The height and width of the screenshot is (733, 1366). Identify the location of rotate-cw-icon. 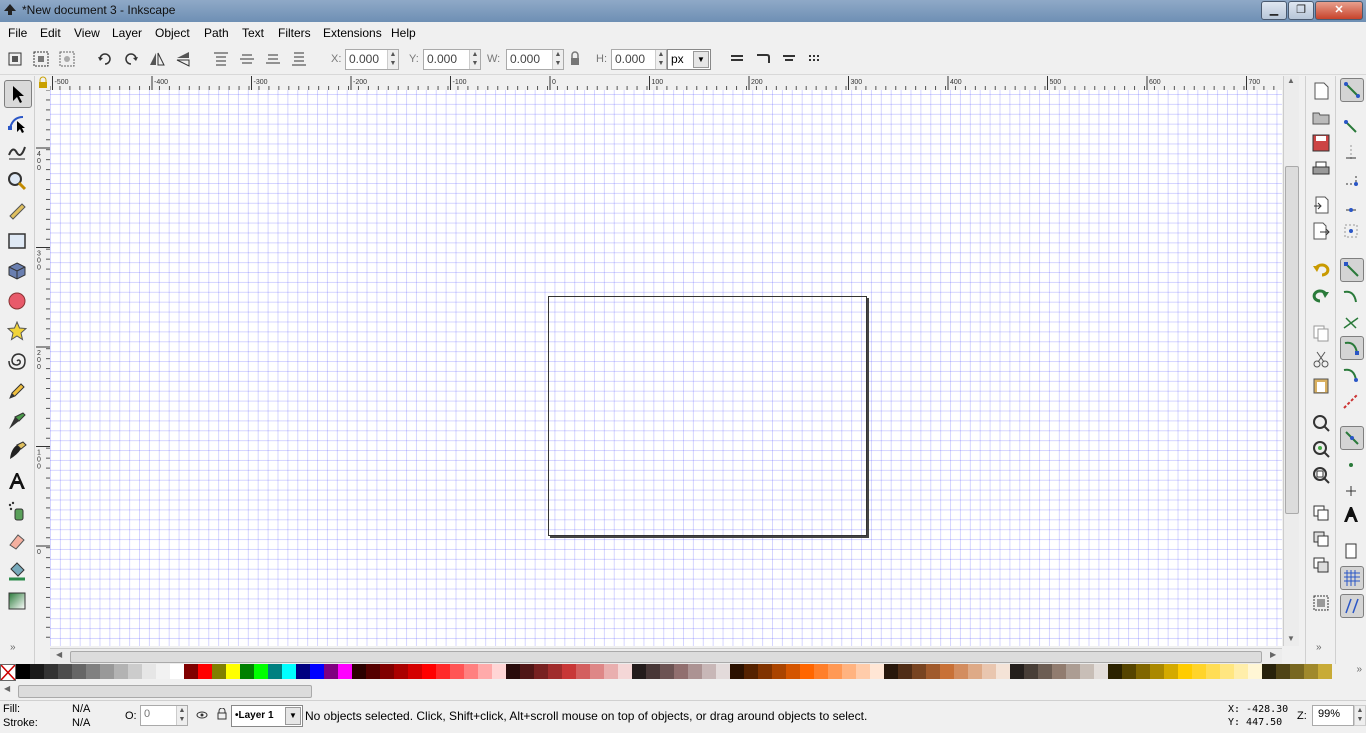
(131, 59).